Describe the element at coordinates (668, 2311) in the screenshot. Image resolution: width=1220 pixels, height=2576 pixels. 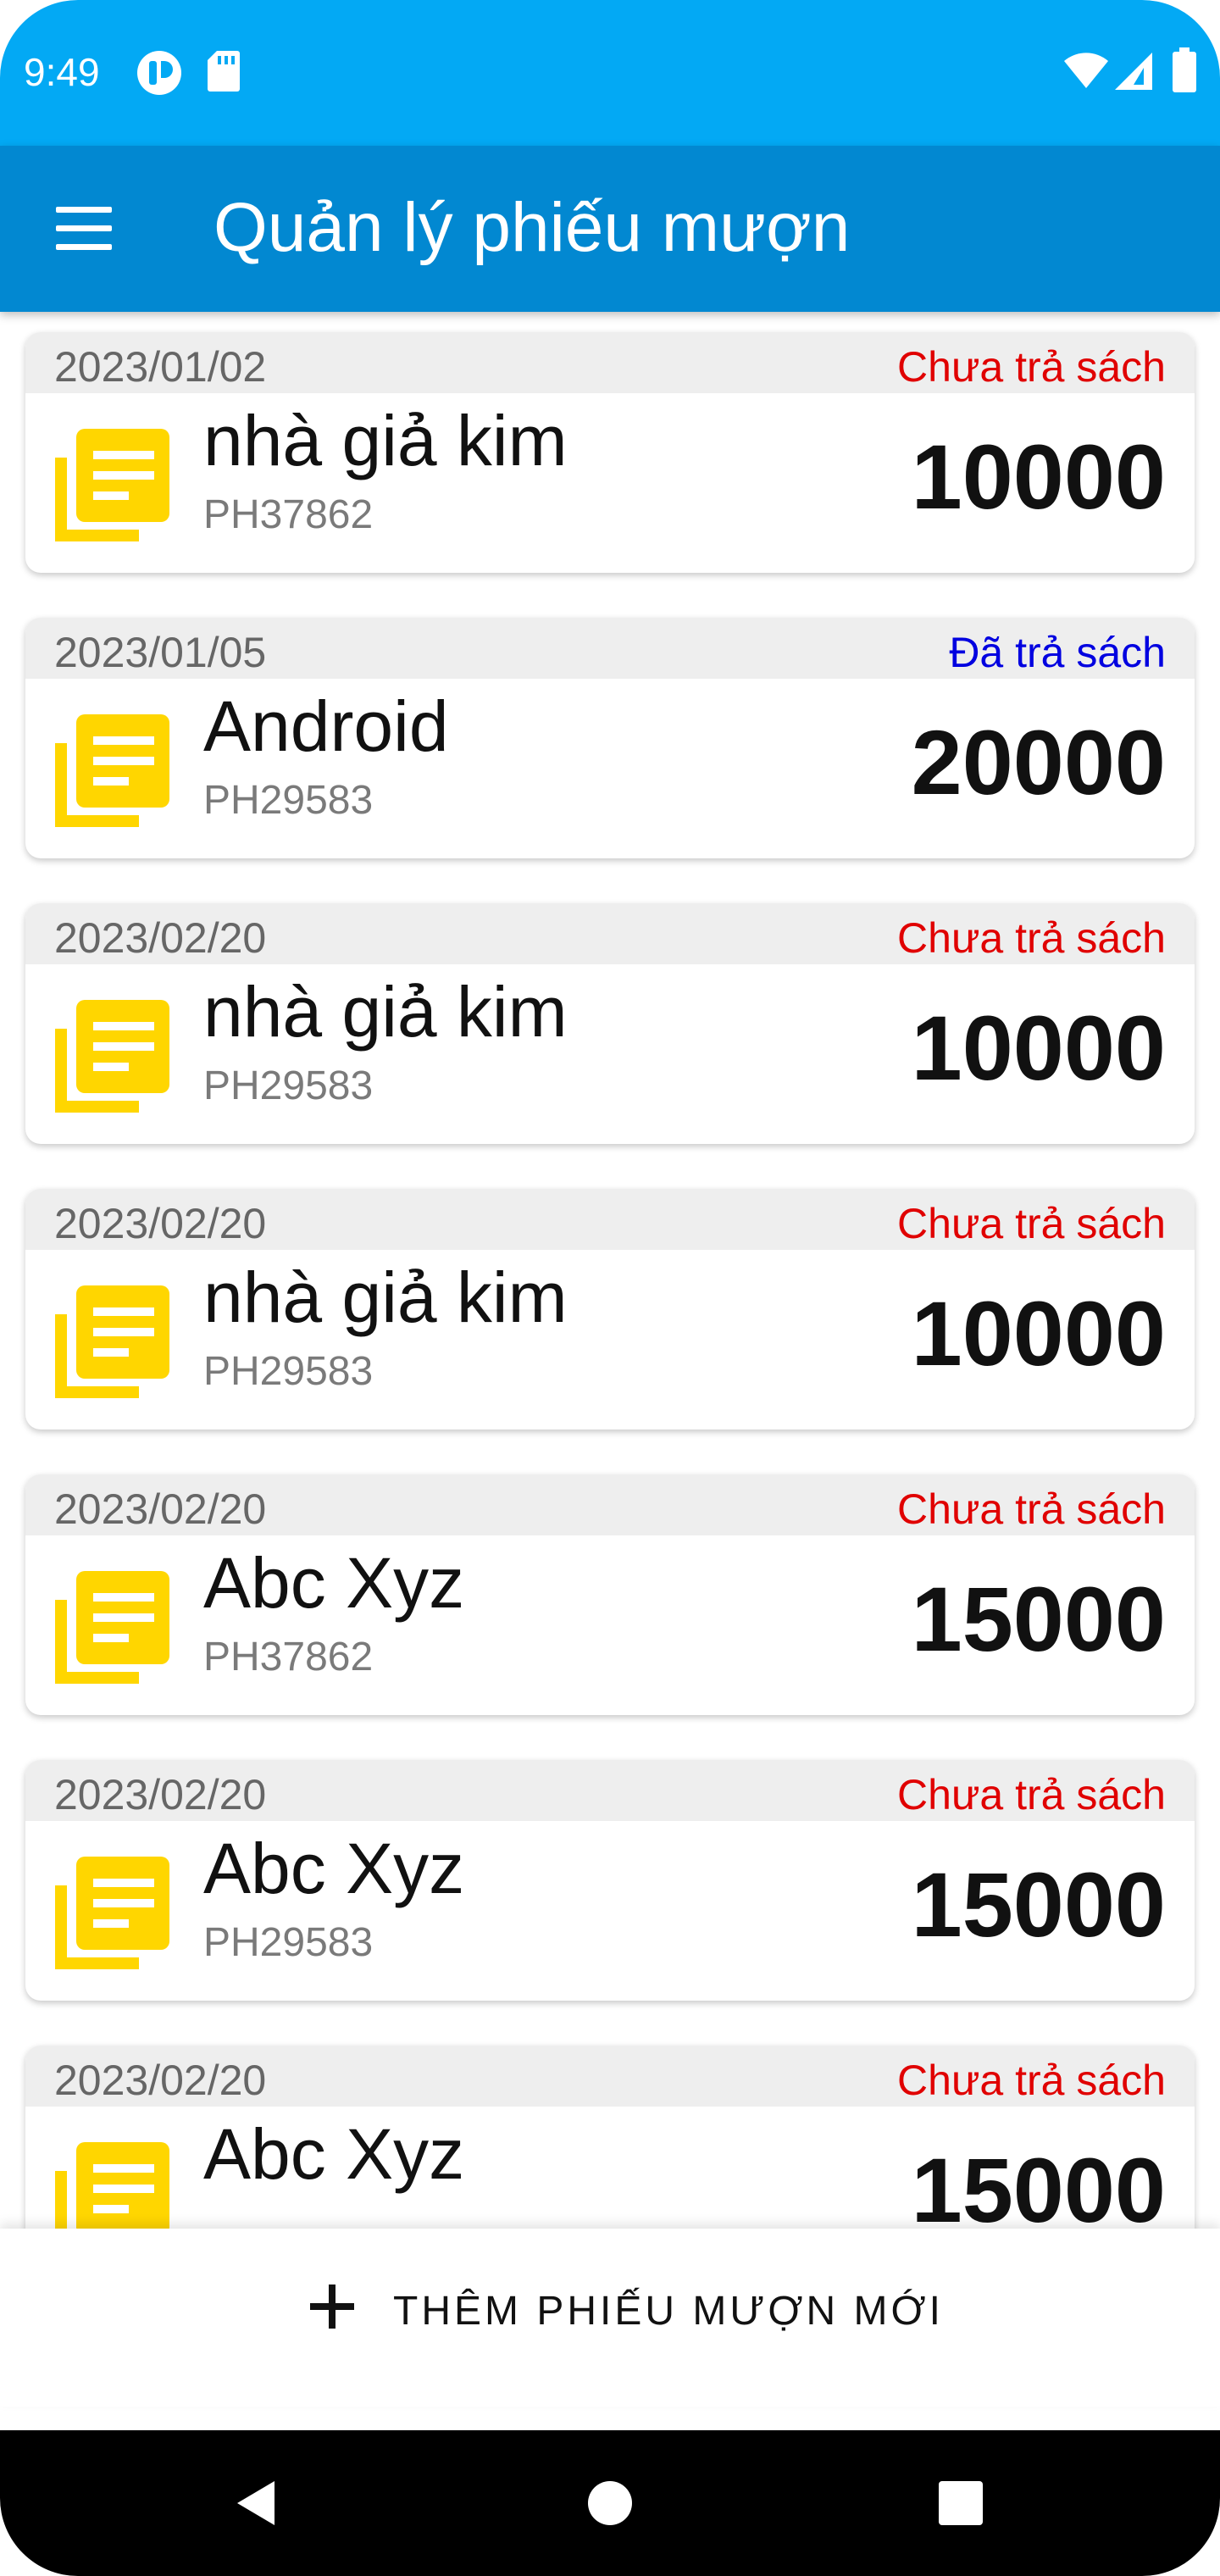
I see `add-loan-label: THÊM PHIẾU MƯỢN MỚI` at that location.